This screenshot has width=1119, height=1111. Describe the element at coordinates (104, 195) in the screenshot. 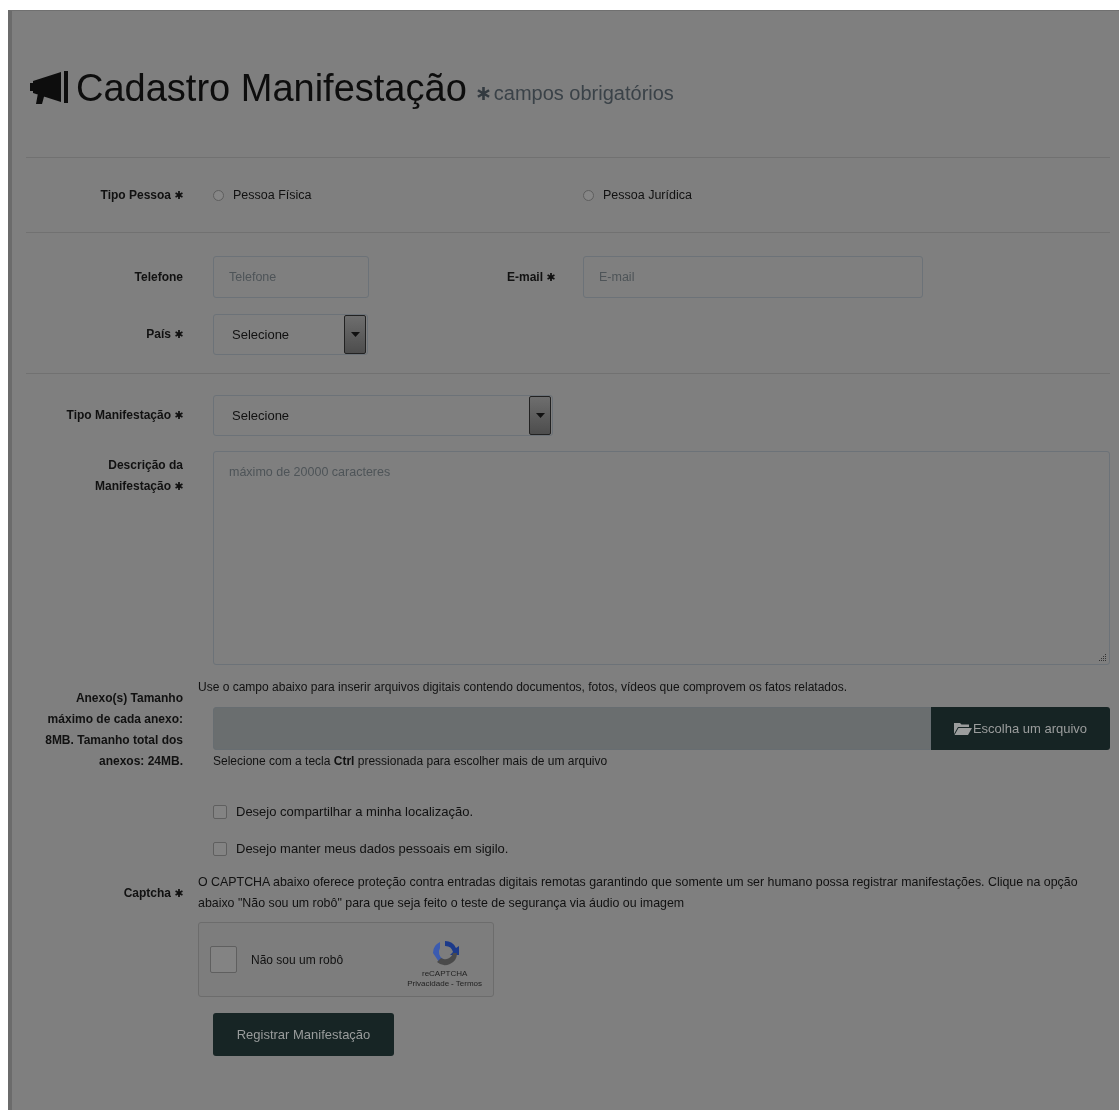

I see `field-label: Tipo Pessoa` at that location.